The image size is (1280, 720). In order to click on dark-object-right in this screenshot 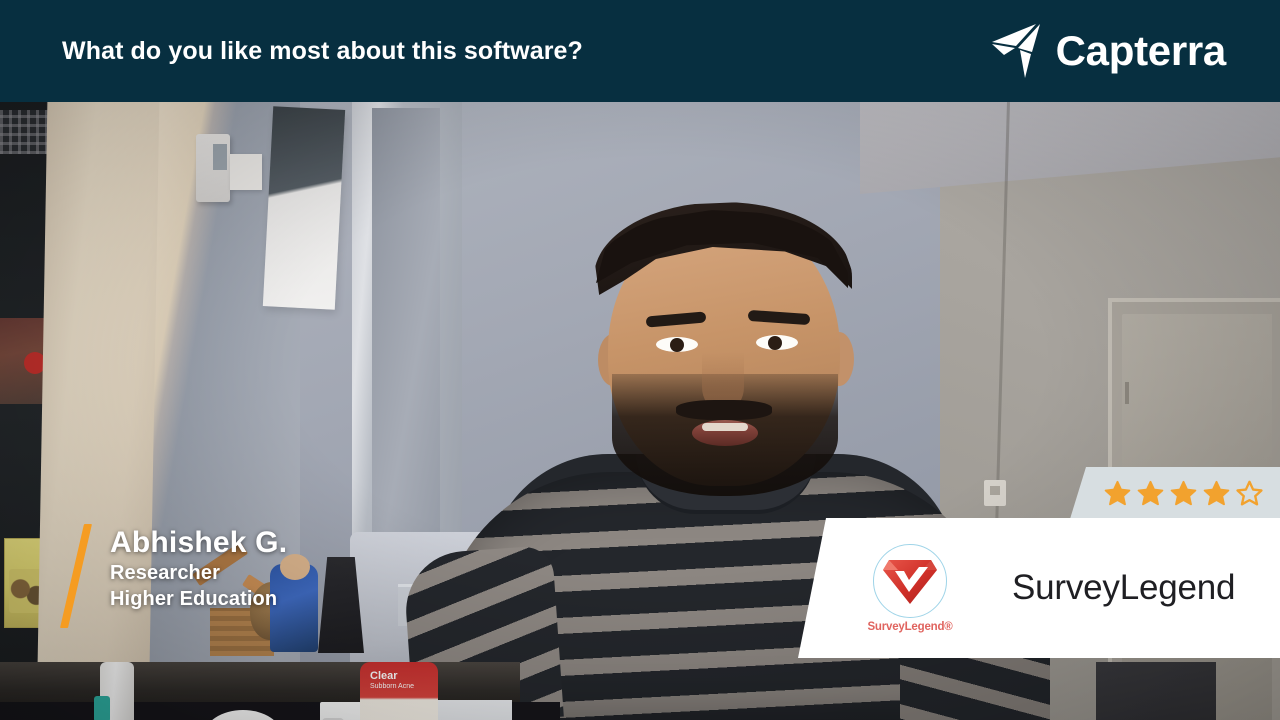, I will do `click(1156, 691)`.